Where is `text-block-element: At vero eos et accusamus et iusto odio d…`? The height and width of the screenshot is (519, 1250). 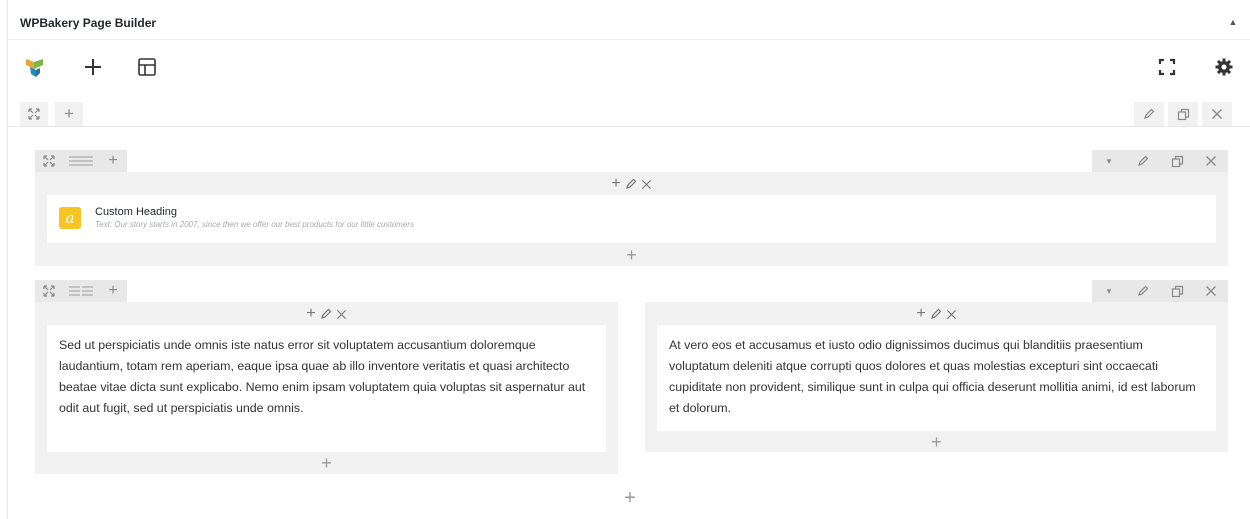 text-block-element: At vero eos et accusamus et iusto odio d… is located at coordinates (936, 378).